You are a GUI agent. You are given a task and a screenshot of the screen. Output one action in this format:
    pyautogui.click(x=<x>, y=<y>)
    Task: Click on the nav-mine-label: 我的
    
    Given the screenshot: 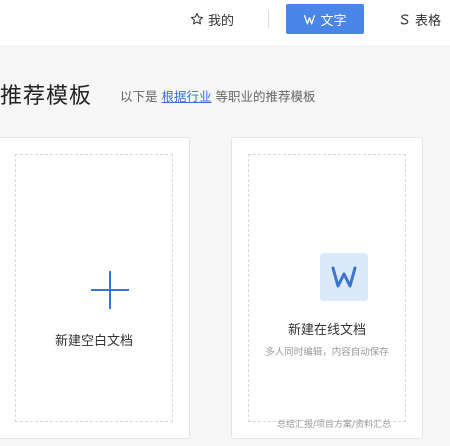 What is the action you would take?
    pyautogui.click(x=221, y=21)
    